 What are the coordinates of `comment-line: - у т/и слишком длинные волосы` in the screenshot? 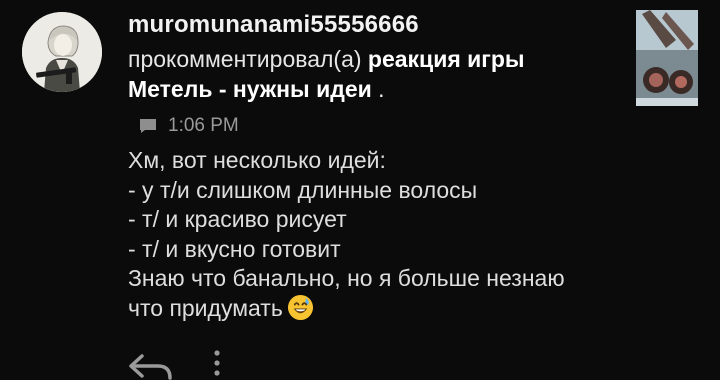 It's located at (303, 189).